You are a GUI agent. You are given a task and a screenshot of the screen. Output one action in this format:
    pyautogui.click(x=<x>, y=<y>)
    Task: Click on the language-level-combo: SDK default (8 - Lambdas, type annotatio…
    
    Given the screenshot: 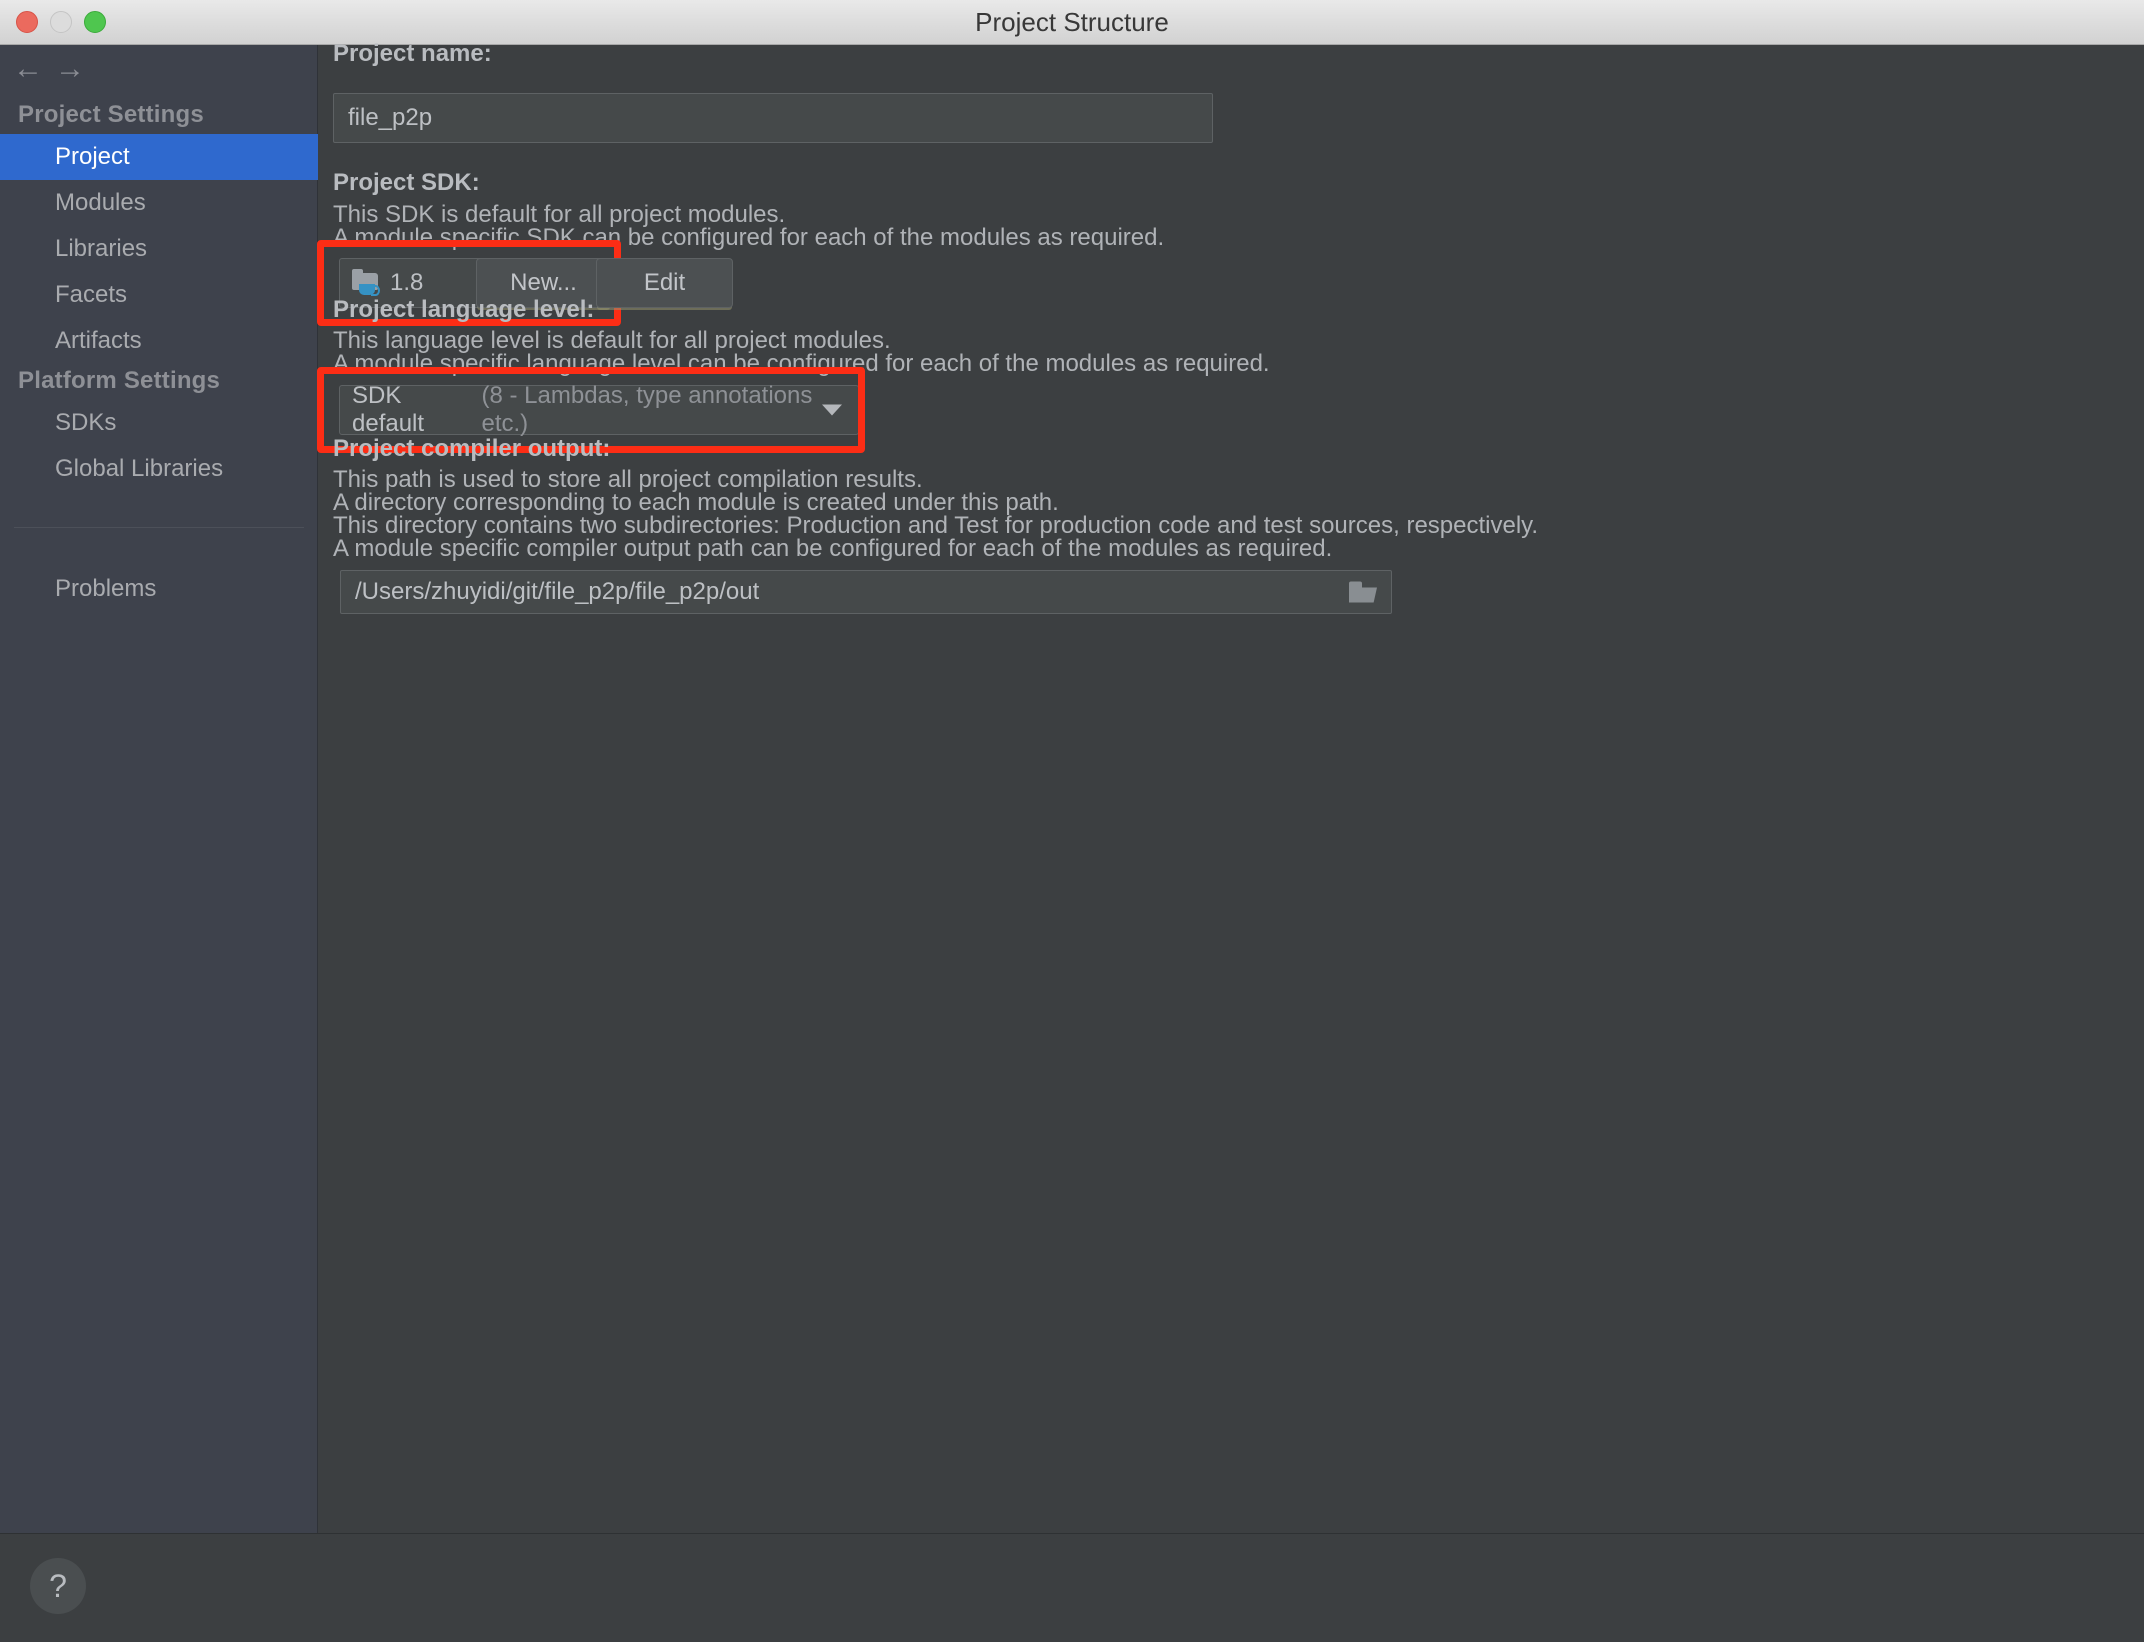 What is the action you would take?
    pyautogui.click(x=599, y=409)
    